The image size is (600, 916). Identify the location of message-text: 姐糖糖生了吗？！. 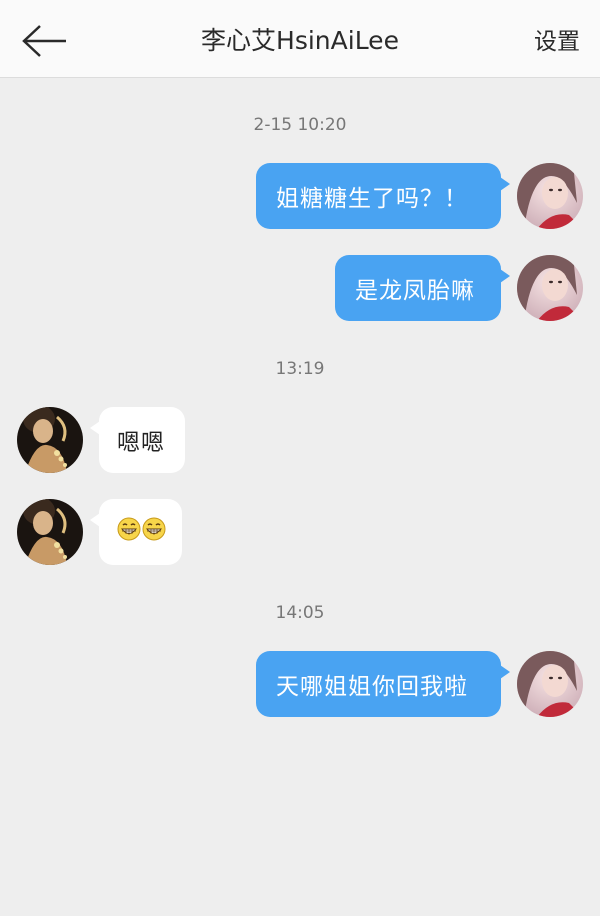
(372, 199).